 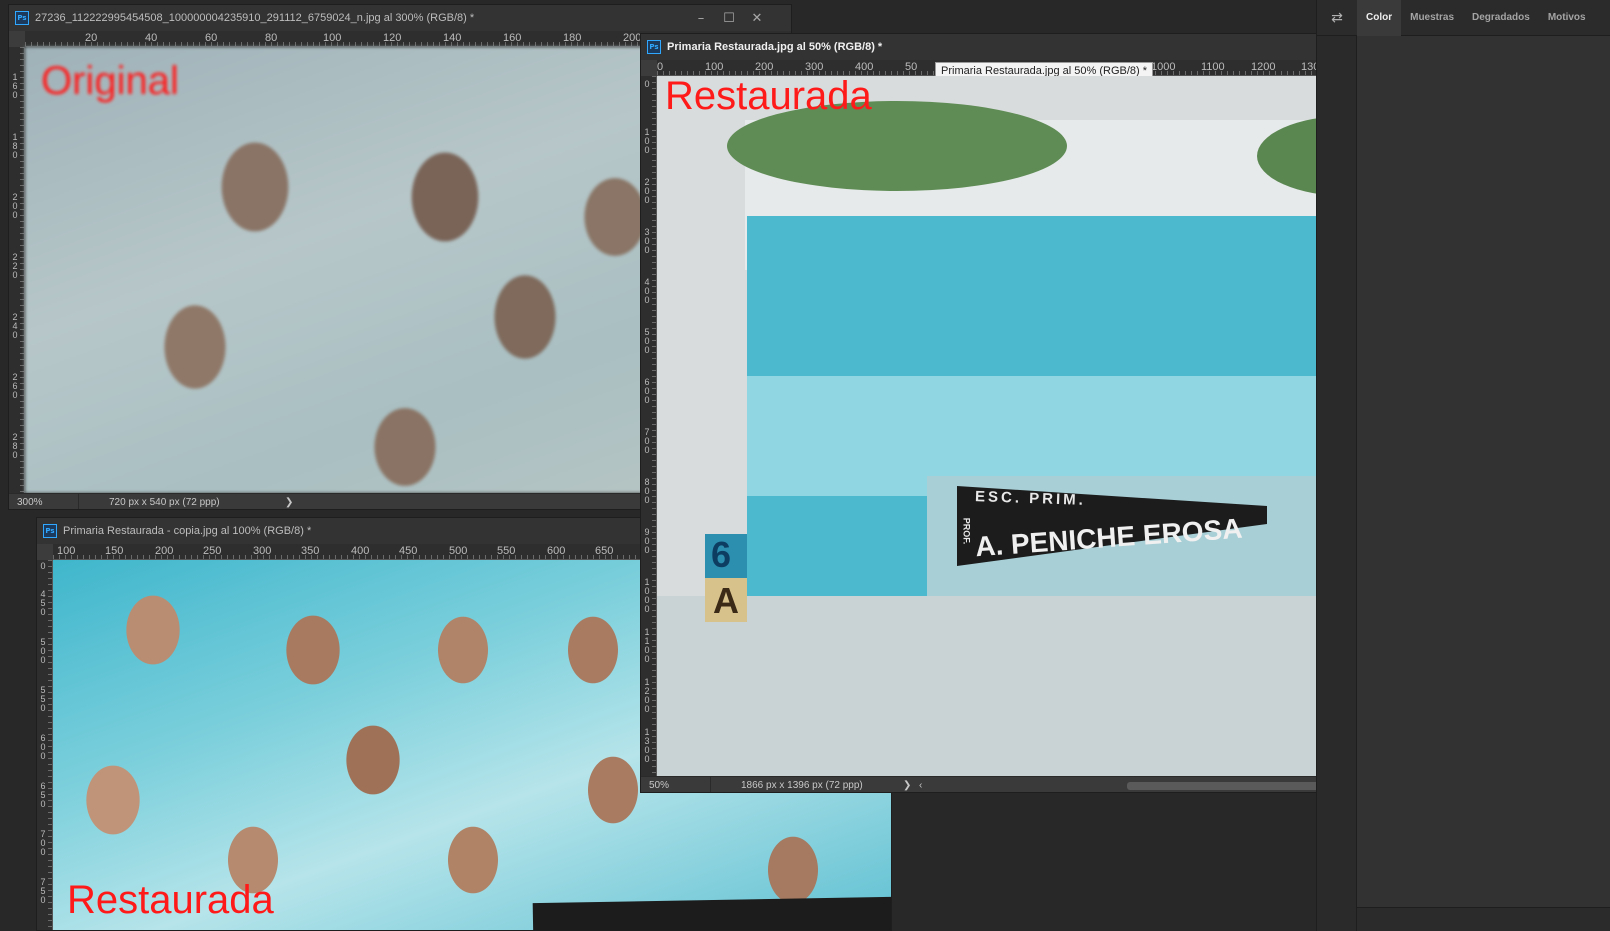 What do you see at coordinates (110, 81) in the screenshot?
I see `overlay-label: Original` at bounding box center [110, 81].